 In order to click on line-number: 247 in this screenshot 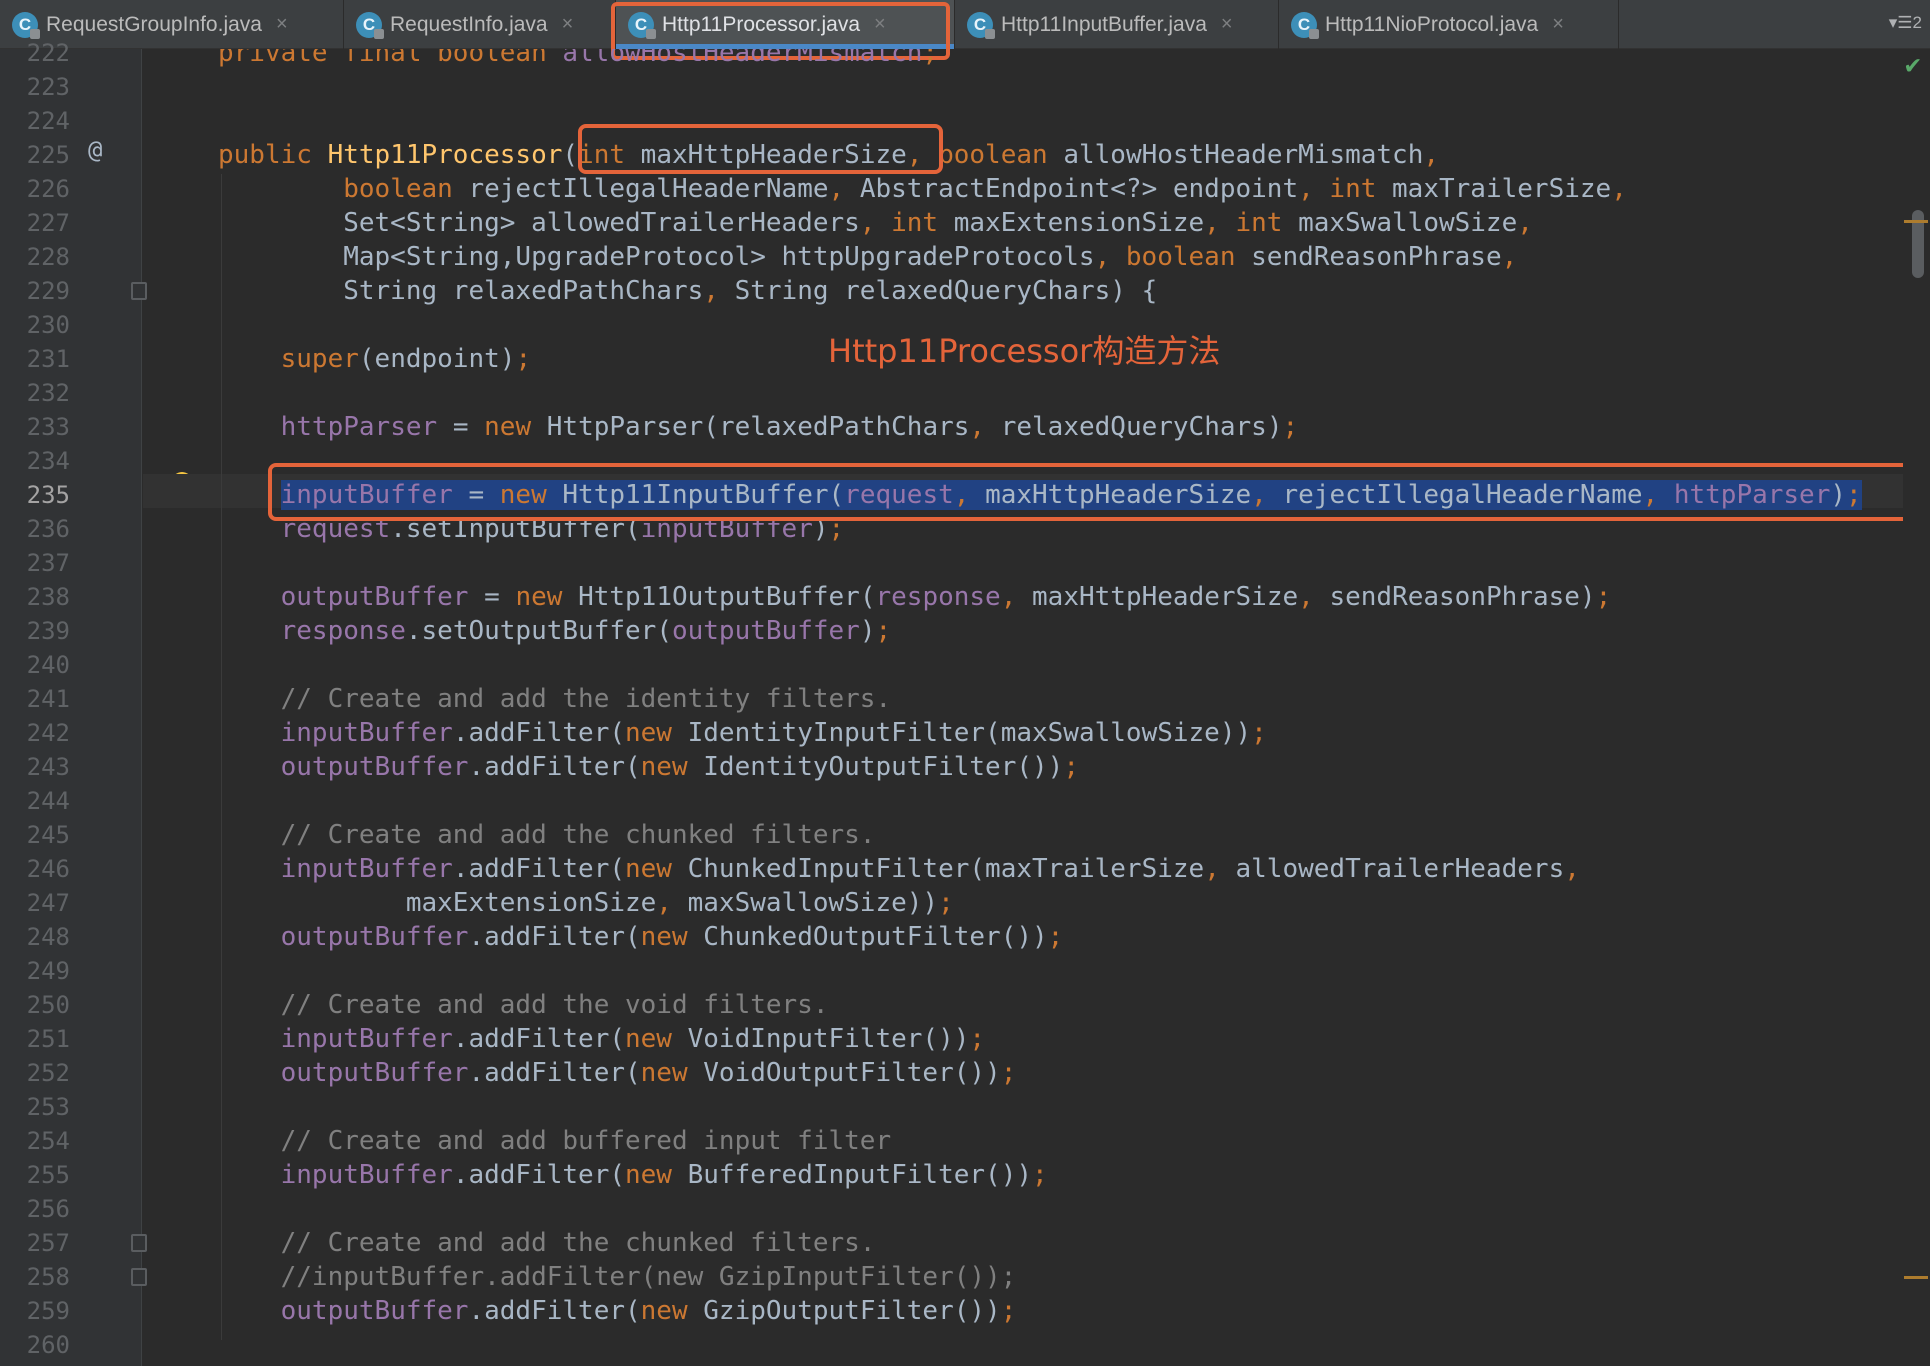, I will do `click(35, 903)`.